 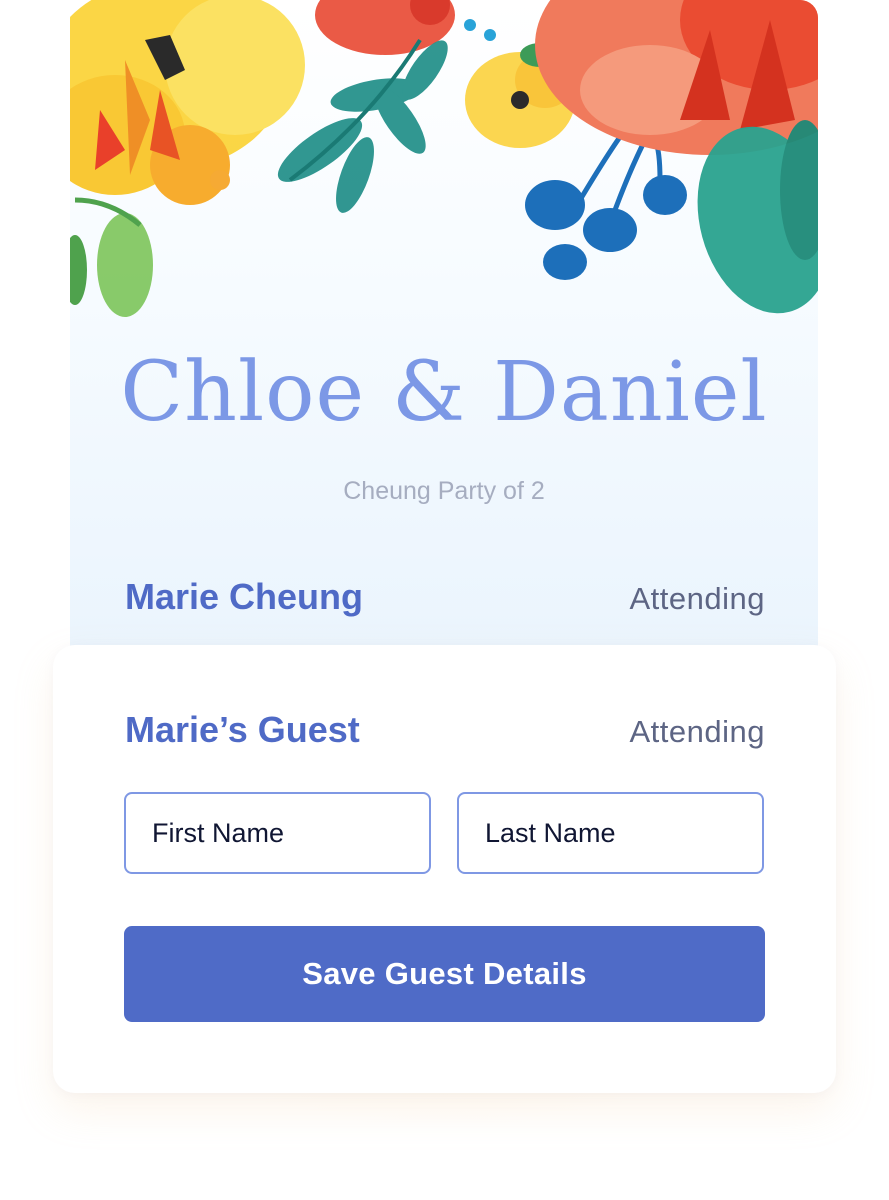 I want to click on guest-name: Marie’s Guest, so click(x=242, y=729).